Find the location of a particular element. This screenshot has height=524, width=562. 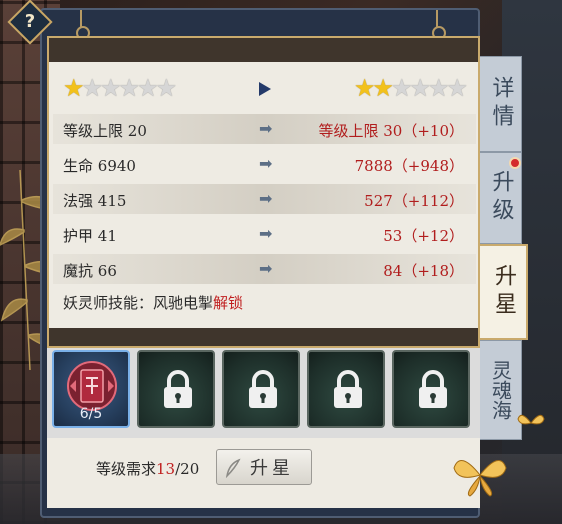

stat-row-magic-resist: 魔抗 66 ➡ 84（+18） is located at coordinates (264, 269).